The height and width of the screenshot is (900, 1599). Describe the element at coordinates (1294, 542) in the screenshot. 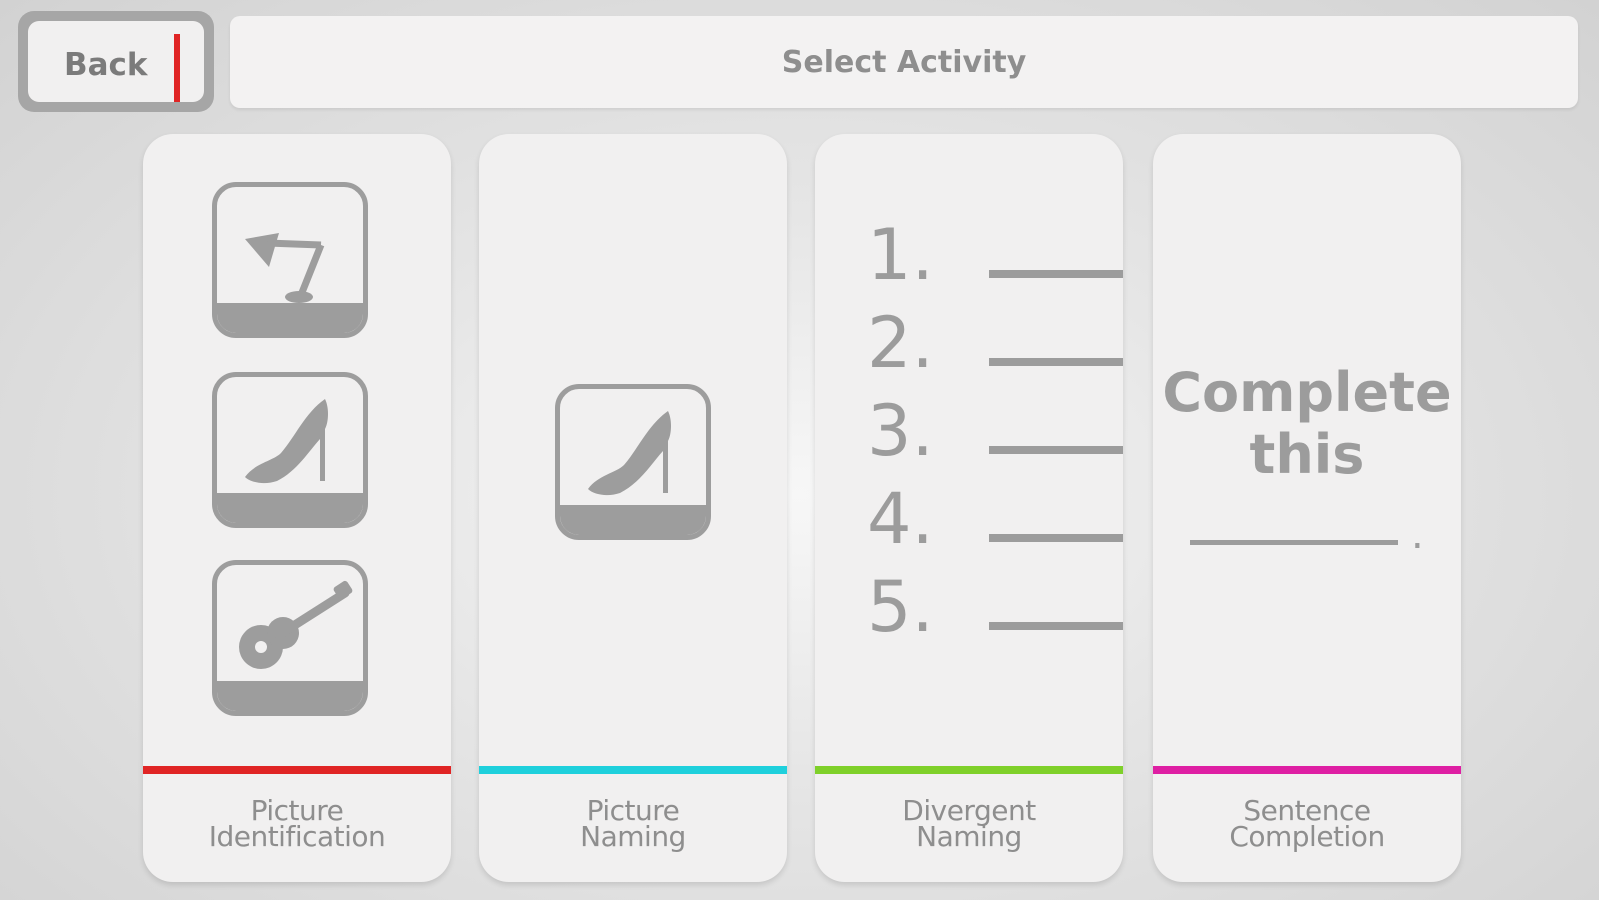

I see `sentence-blank-line` at that location.